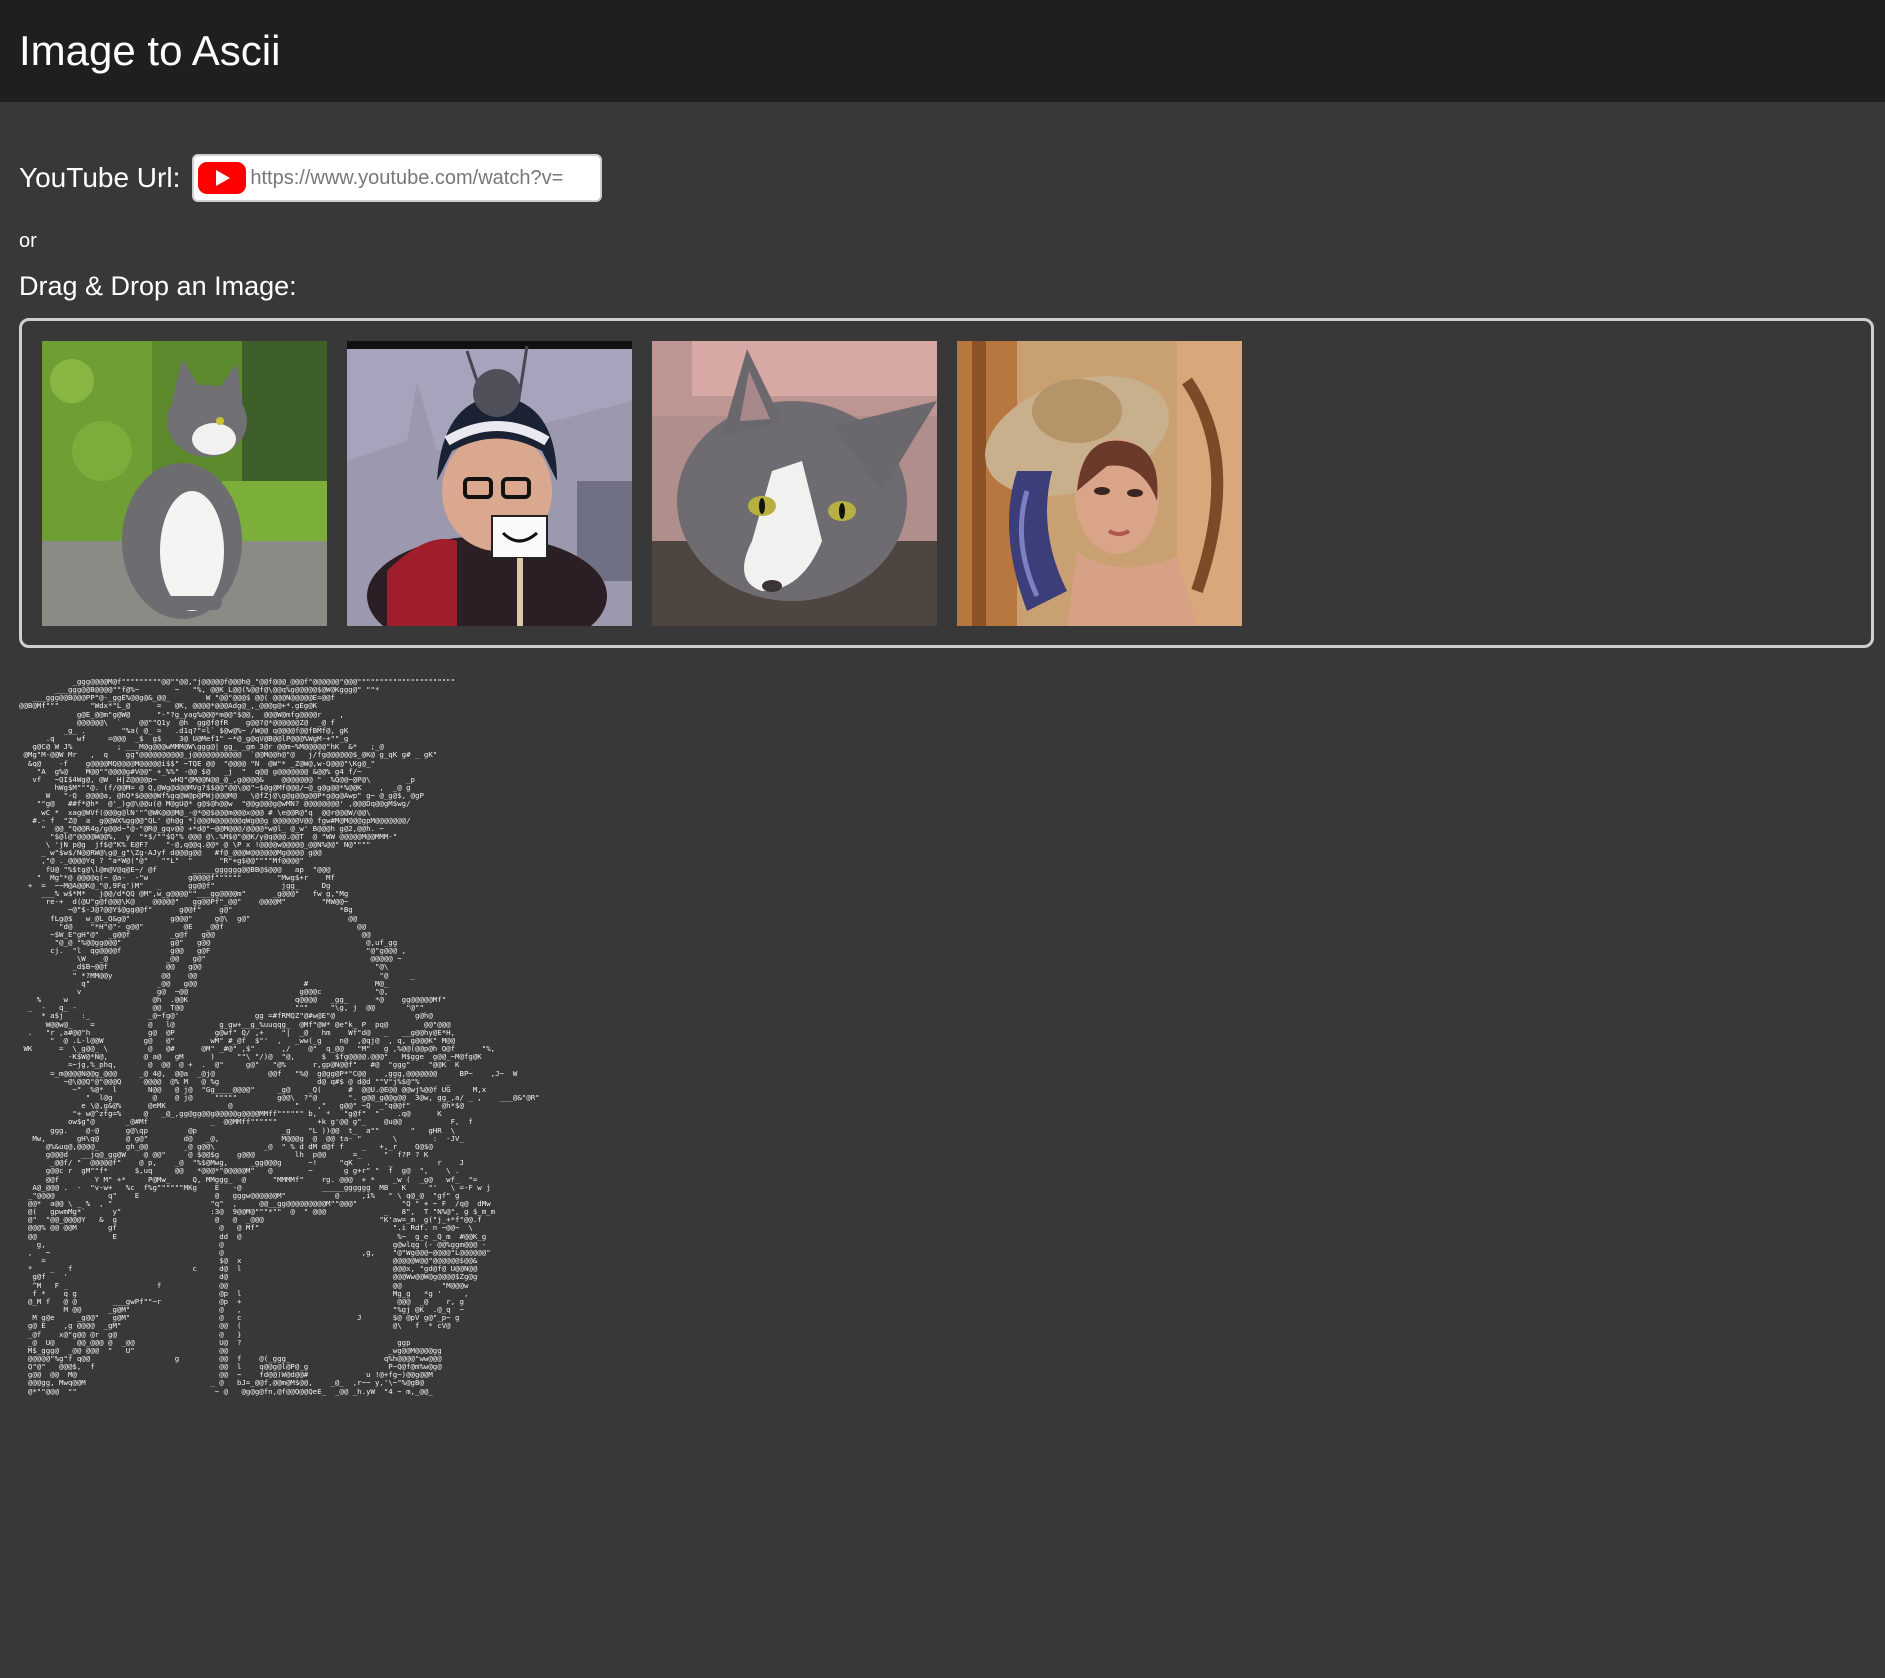 The height and width of the screenshot is (1678, 1885). What do you see at coordinates (222, 178) in the screenshot?
I see `youtube-logo-icon` at bounding box center [222, 178].